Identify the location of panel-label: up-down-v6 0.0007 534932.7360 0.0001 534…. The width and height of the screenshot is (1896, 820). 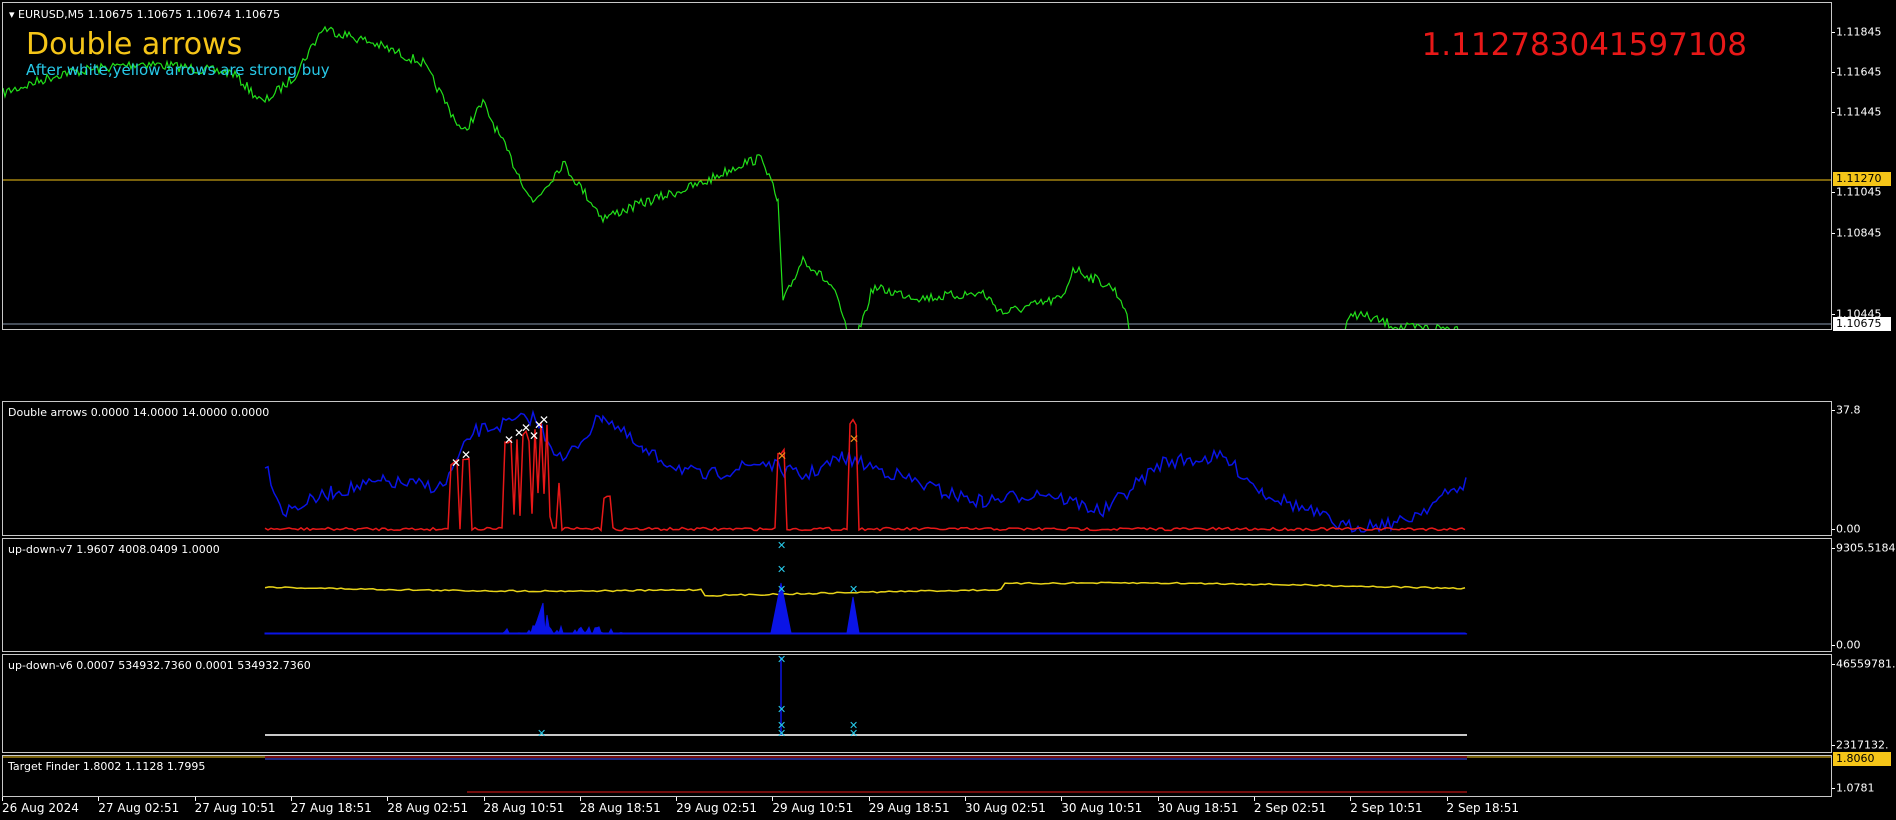
(159, 665).